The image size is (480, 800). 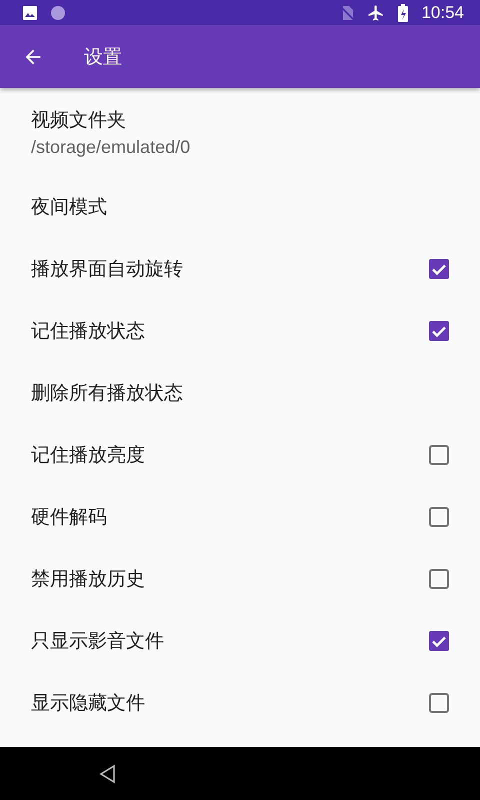 What do you see at coordinates (107, 269) in the screenshot?
I see `setting-title: 播放界面自动旋转` at bounding box center [107, 269].